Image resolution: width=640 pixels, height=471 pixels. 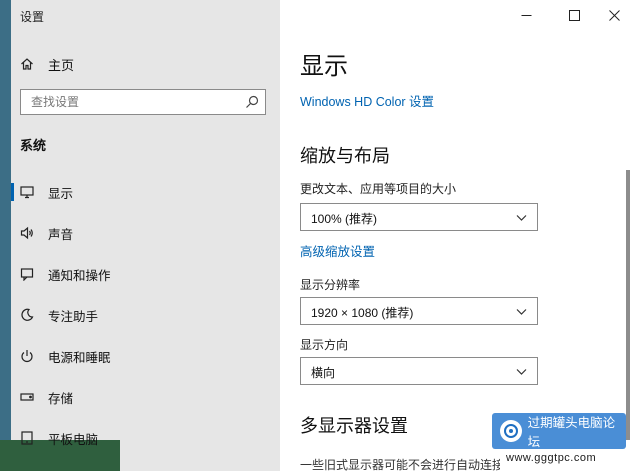 I want to click on section-title: 系统, so click(x=33, y=145).